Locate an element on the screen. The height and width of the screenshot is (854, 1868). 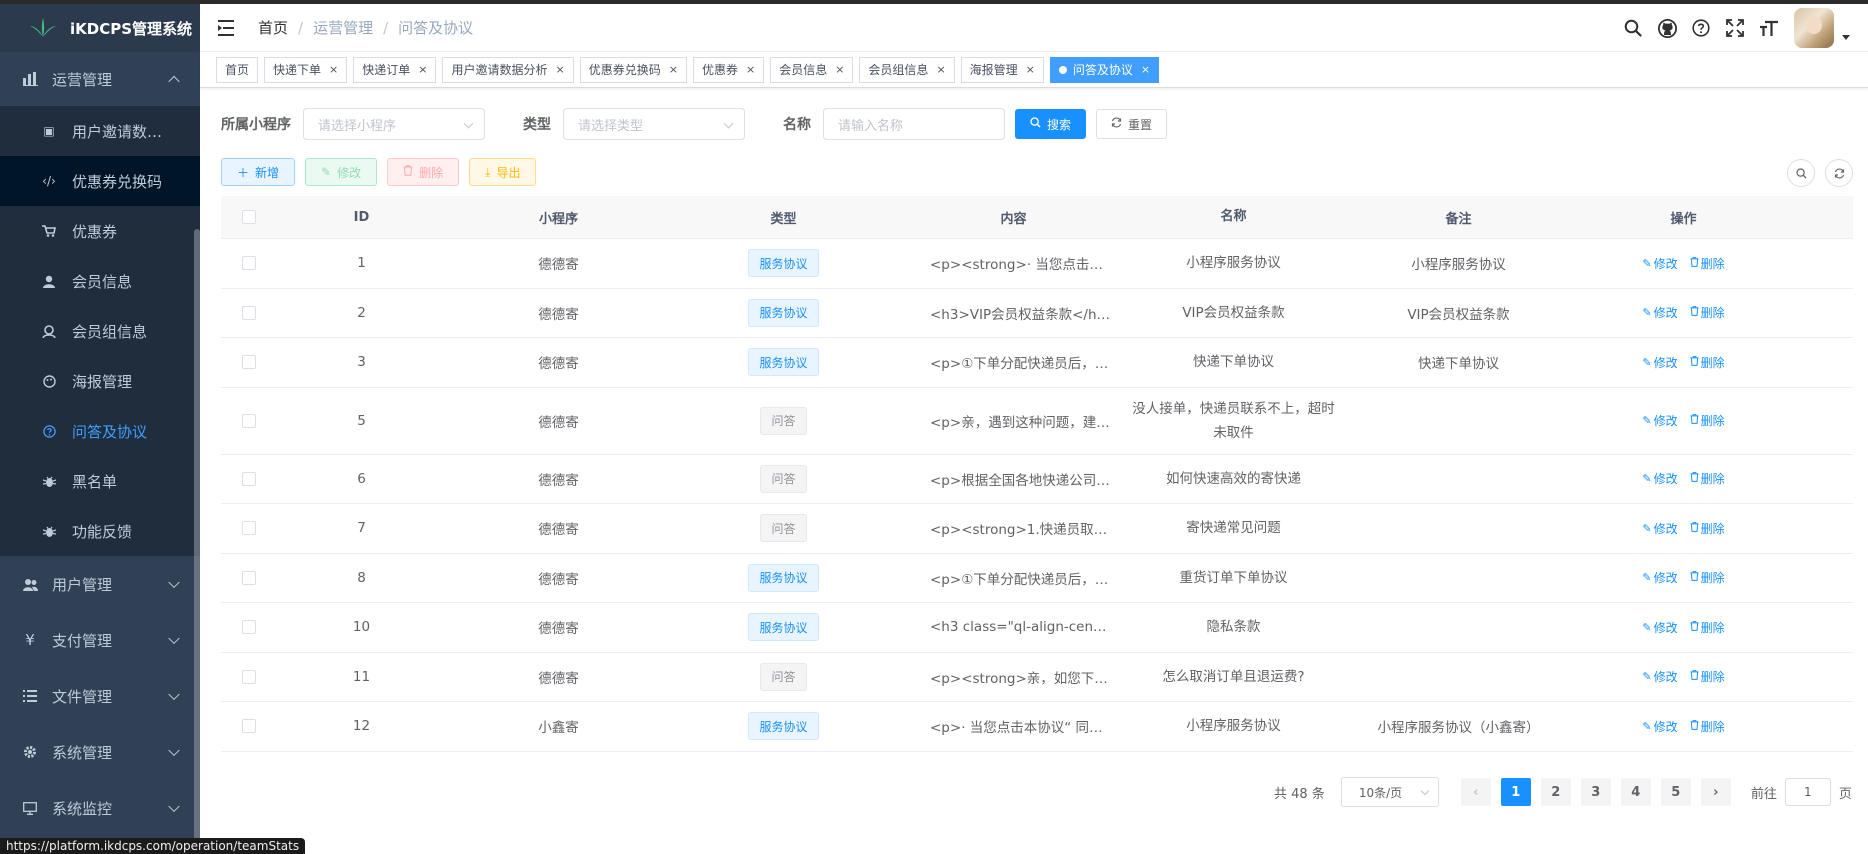
goto-page-input: 1 is located at coordinates (1807, 792).